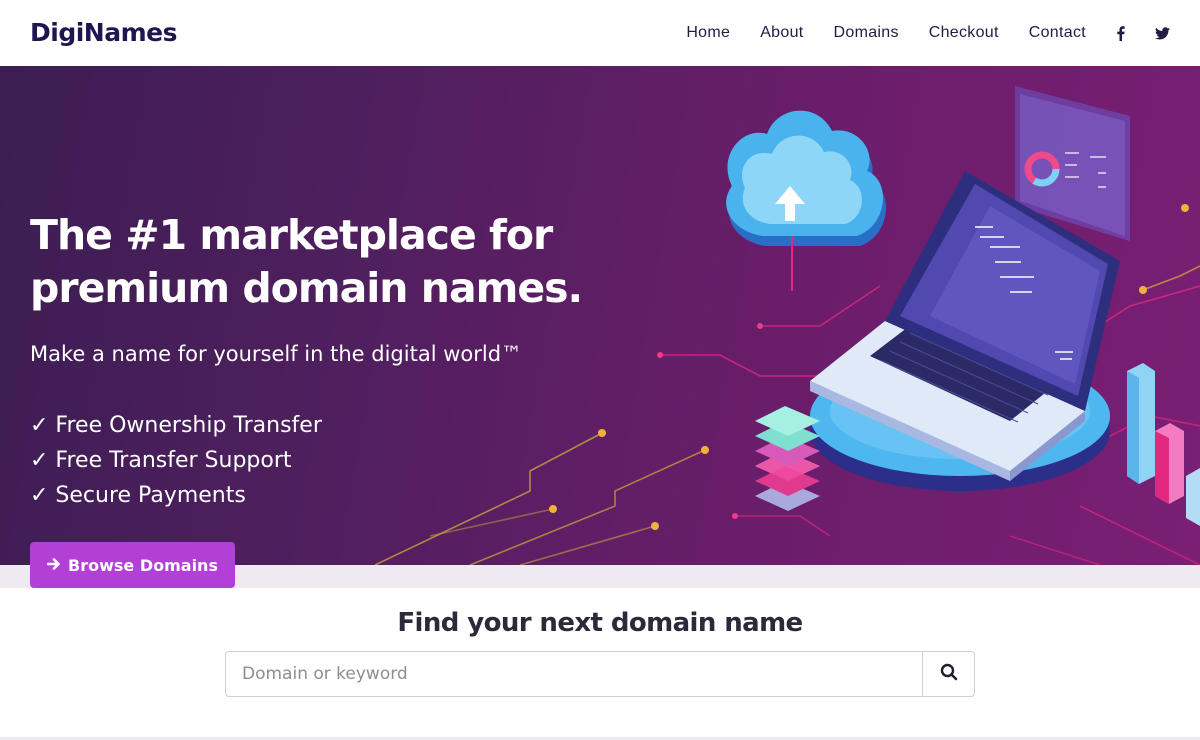 The width and height of the screenshot is (1200, 740). What do you see at coordinates (1057, 33) in the screenshot?
I see `nav-link-contact: Contact` at bounding box center [1057, 33].